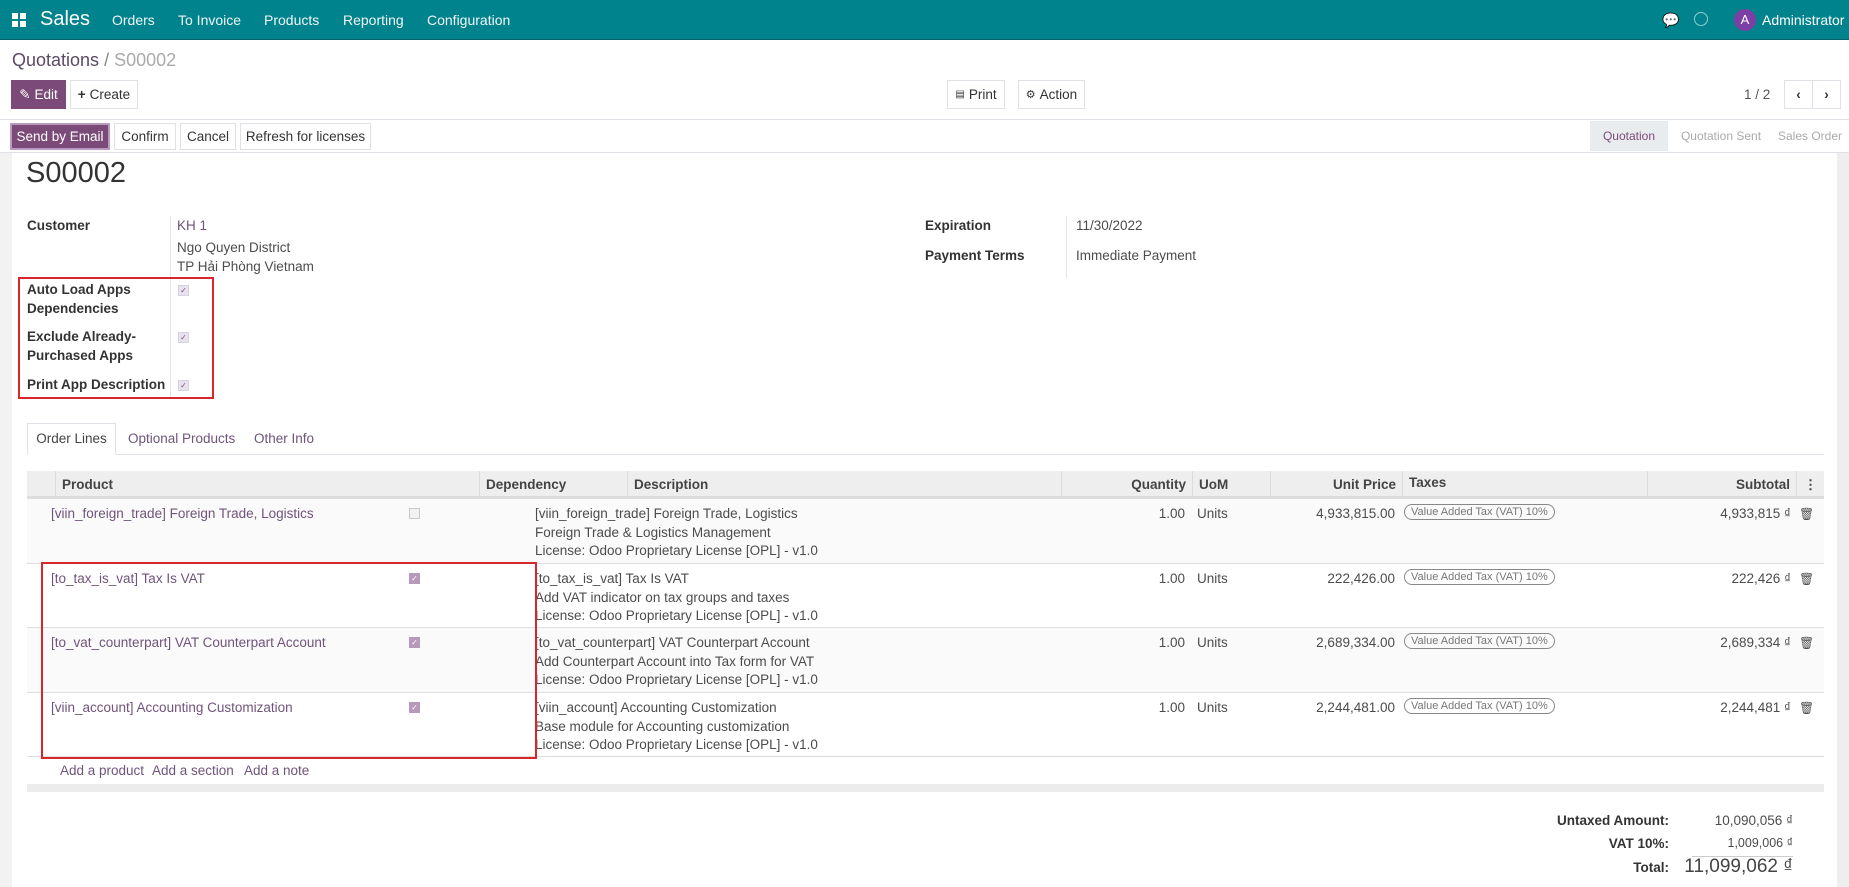  What do you see at coordinates (982, 94) in the screenshot?
I see `print-label: Print` at bounding box center [982, 94].